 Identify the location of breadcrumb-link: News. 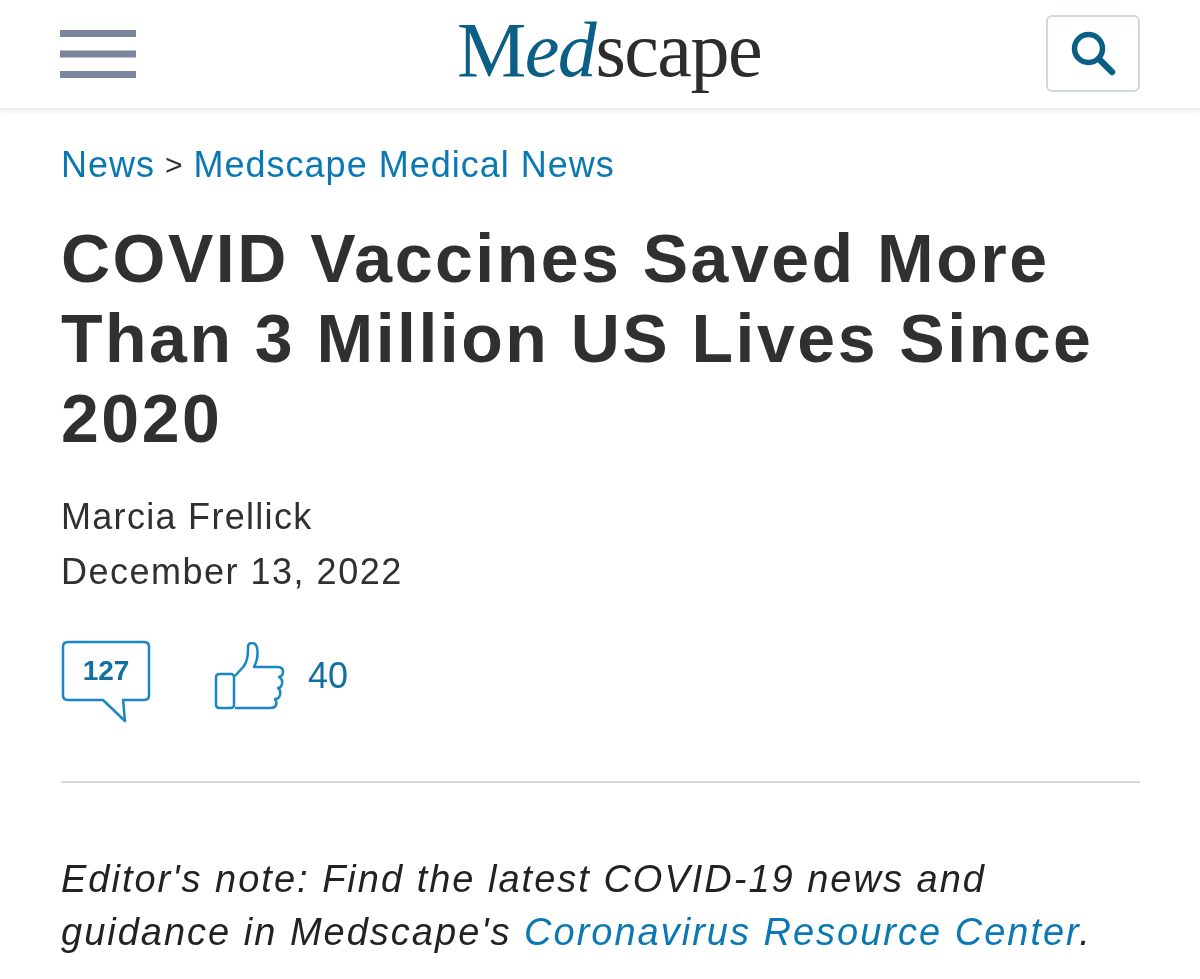
(108, 165).